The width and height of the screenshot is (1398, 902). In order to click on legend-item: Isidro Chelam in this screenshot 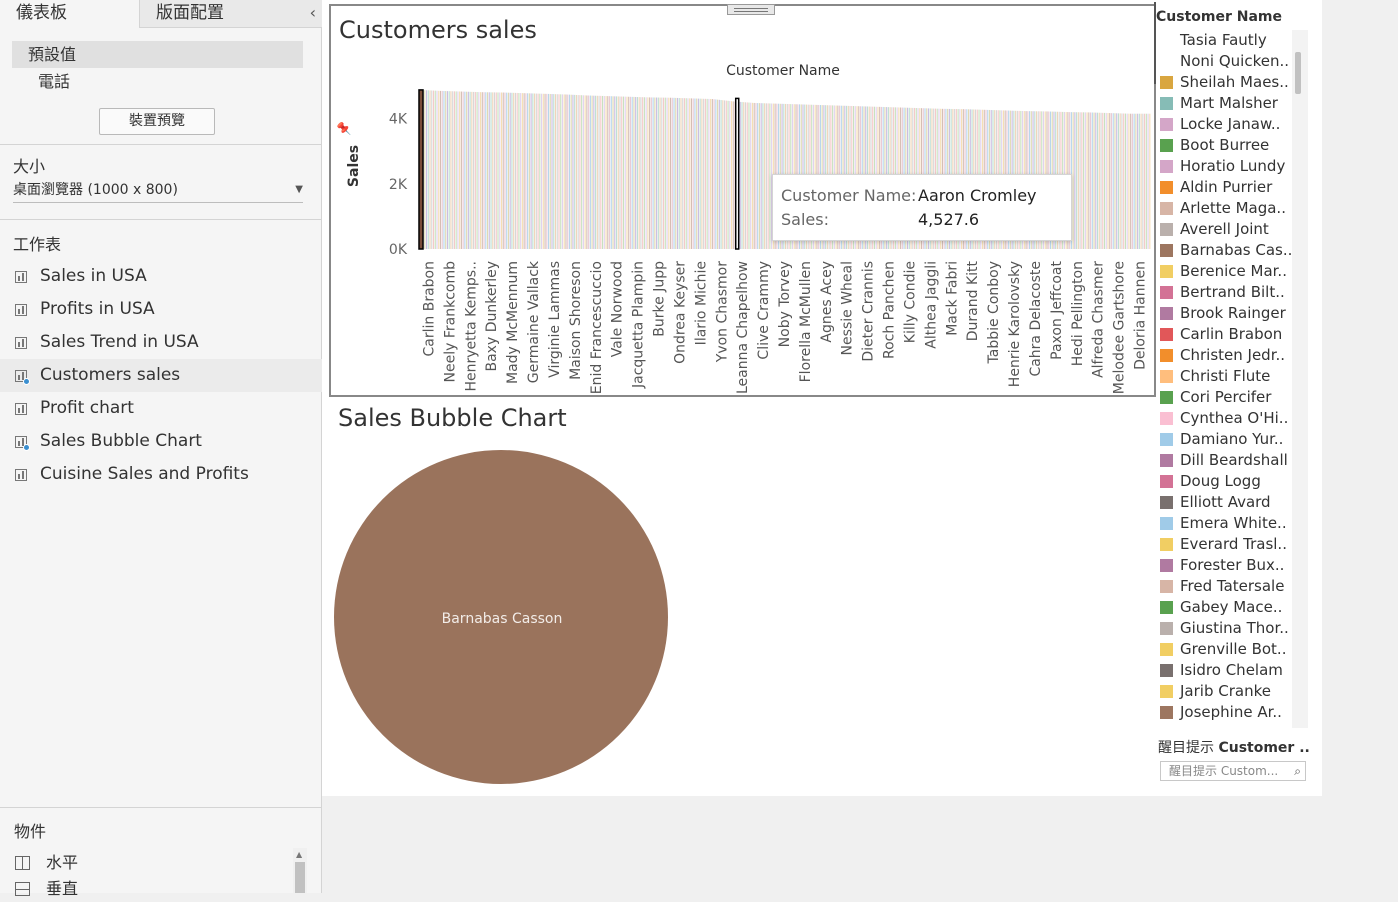, I will do `click(1223, 670)`.